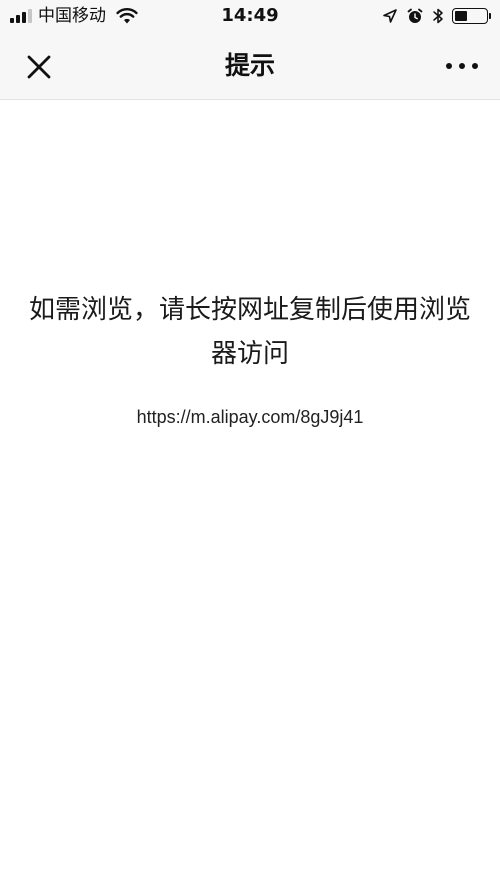 Image resolution: width=500 pixels, height=888 pixels. What do you see at coordinates (249, 332) in the screenshot?
I see `notice-message: 如需浏览，请长按网址复制后使用浏览器访问` at bounding box center [249, 332].